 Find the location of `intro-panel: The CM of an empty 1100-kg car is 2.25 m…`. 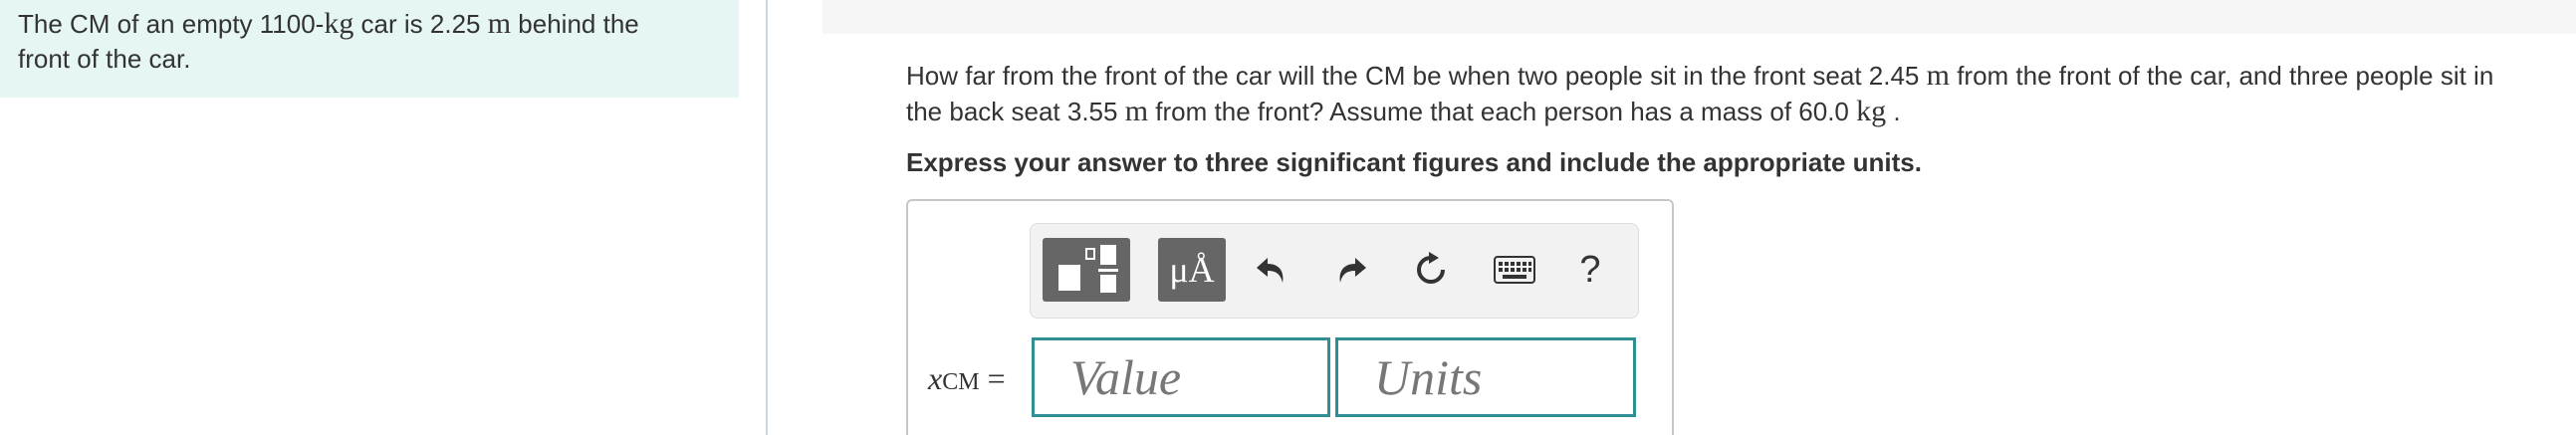

intro-panel: The CM of an empty 1100-kg car is 2.25 m… is located at coordinates (369, 49).